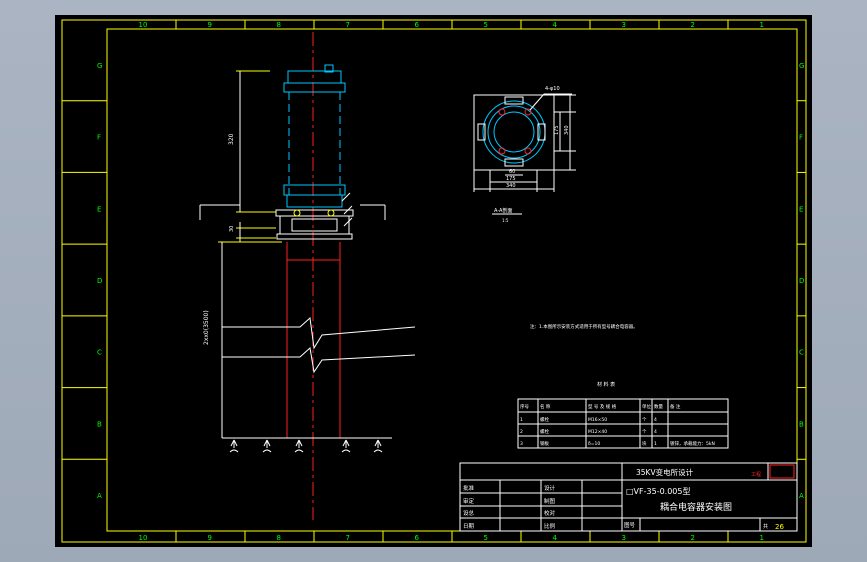 The height and width of the screenshot is (562, 867). I want to click on tb-drawing-name: 耦合电容器安装图, so click(696, 507).